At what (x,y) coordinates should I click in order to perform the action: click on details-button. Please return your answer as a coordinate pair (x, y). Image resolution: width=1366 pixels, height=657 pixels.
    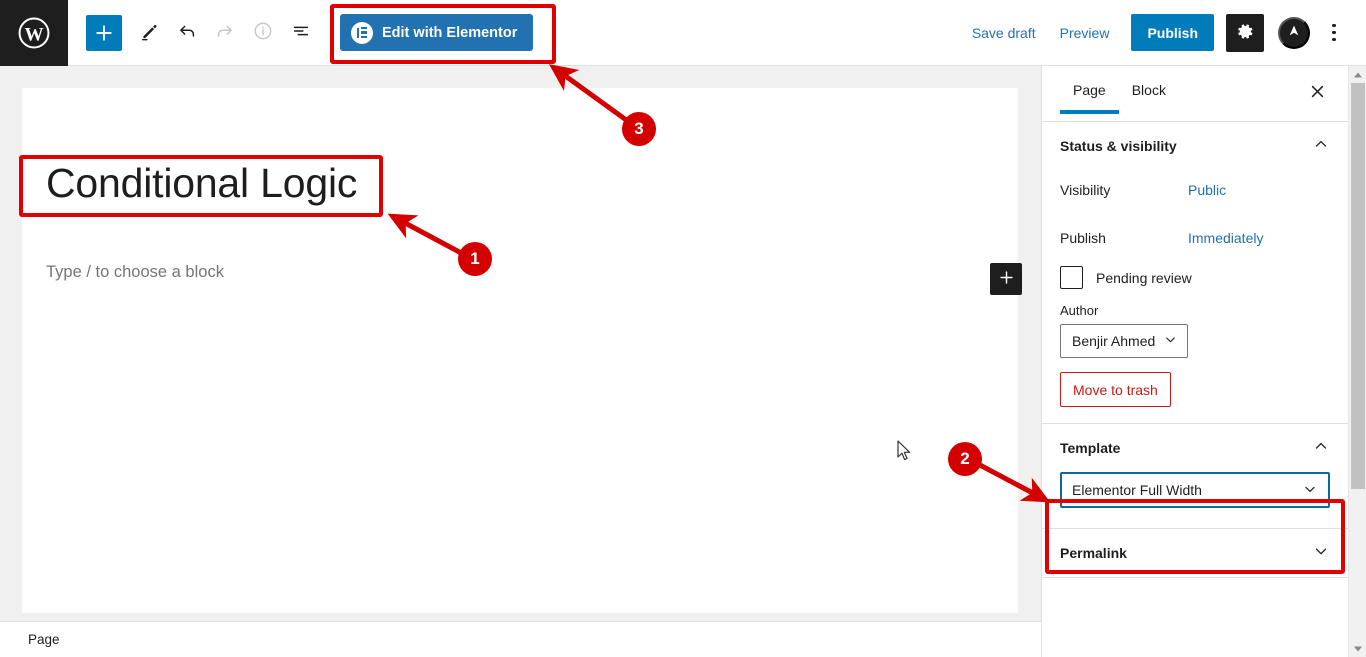
    Looking at the image, I should click on (263, 33).